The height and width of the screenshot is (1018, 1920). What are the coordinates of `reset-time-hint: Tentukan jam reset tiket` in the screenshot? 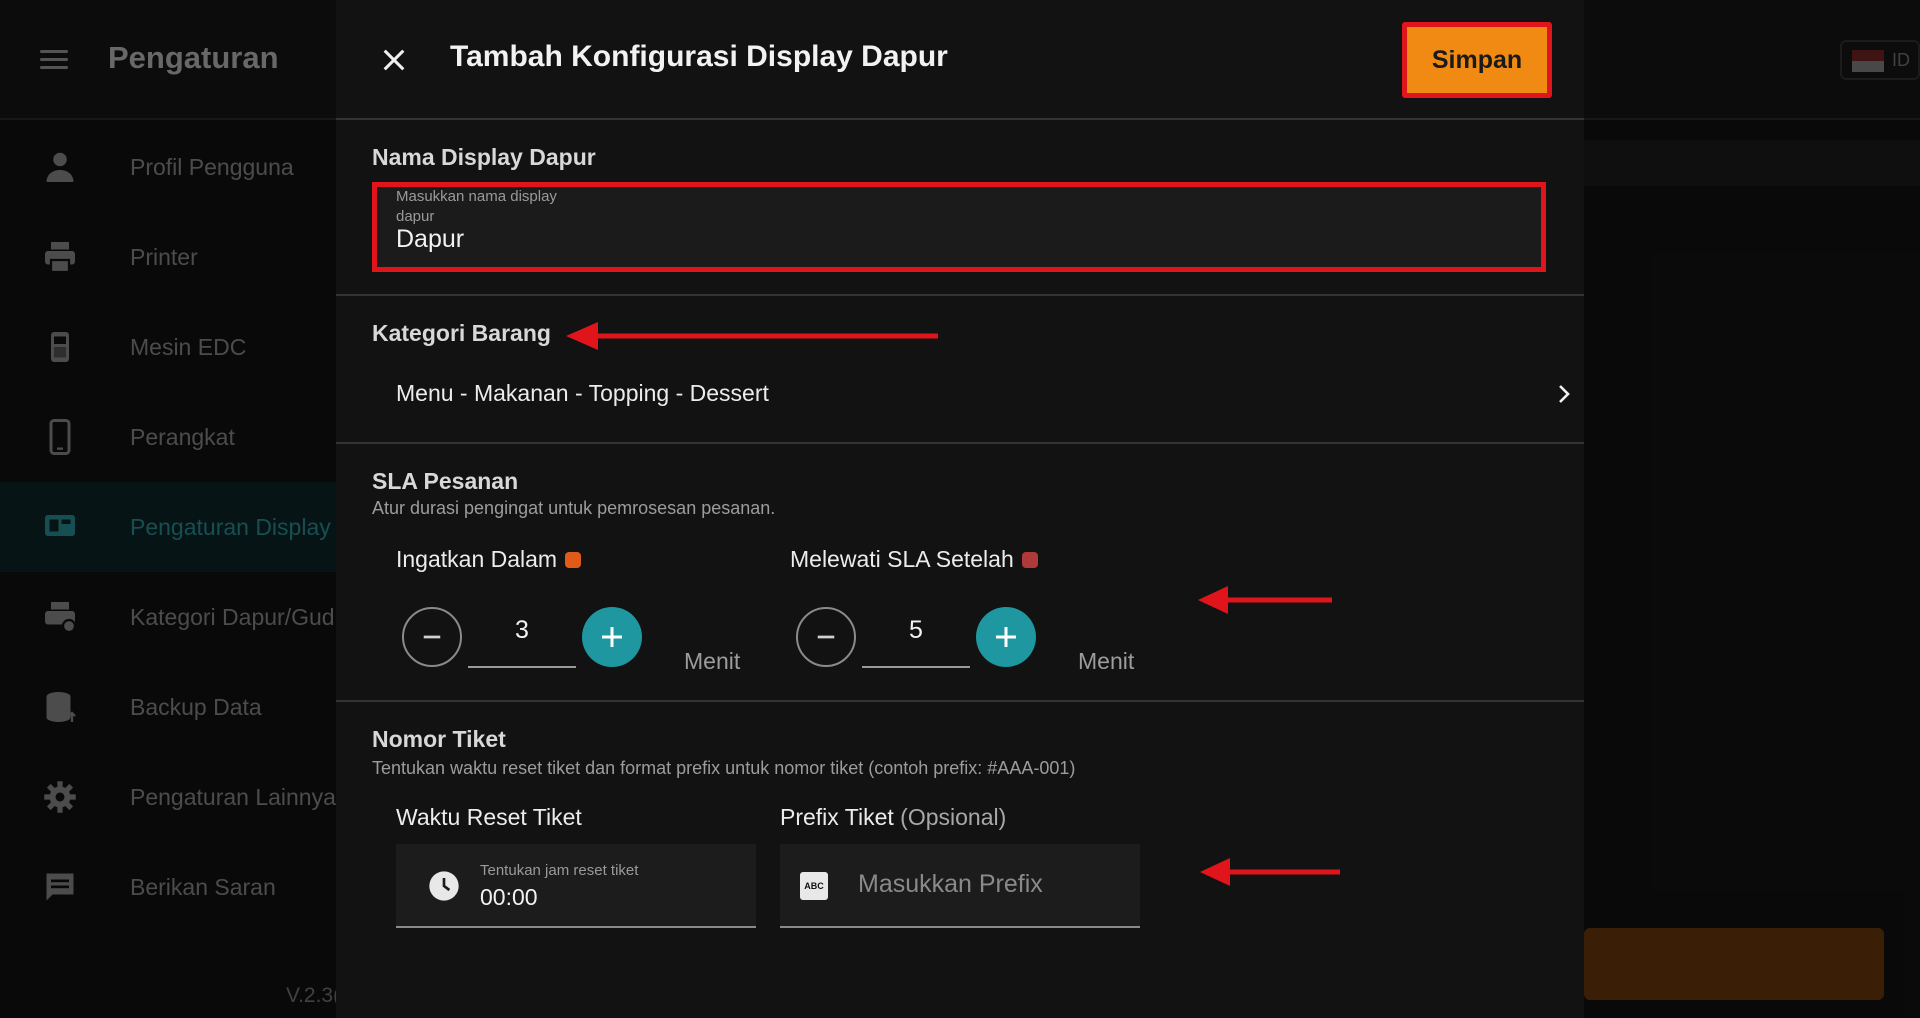 It's located at (559, 870).